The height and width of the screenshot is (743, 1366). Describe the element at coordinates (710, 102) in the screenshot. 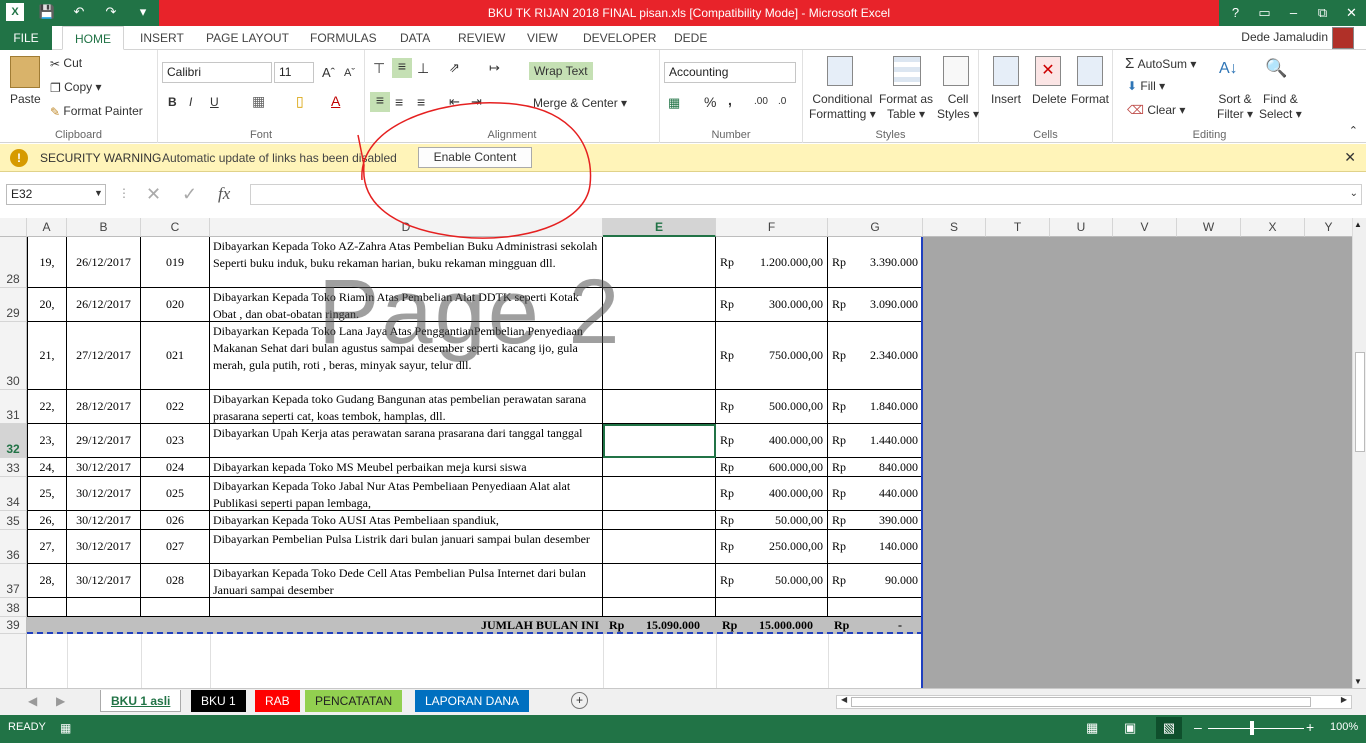

I see `percent-button: %` at that location.